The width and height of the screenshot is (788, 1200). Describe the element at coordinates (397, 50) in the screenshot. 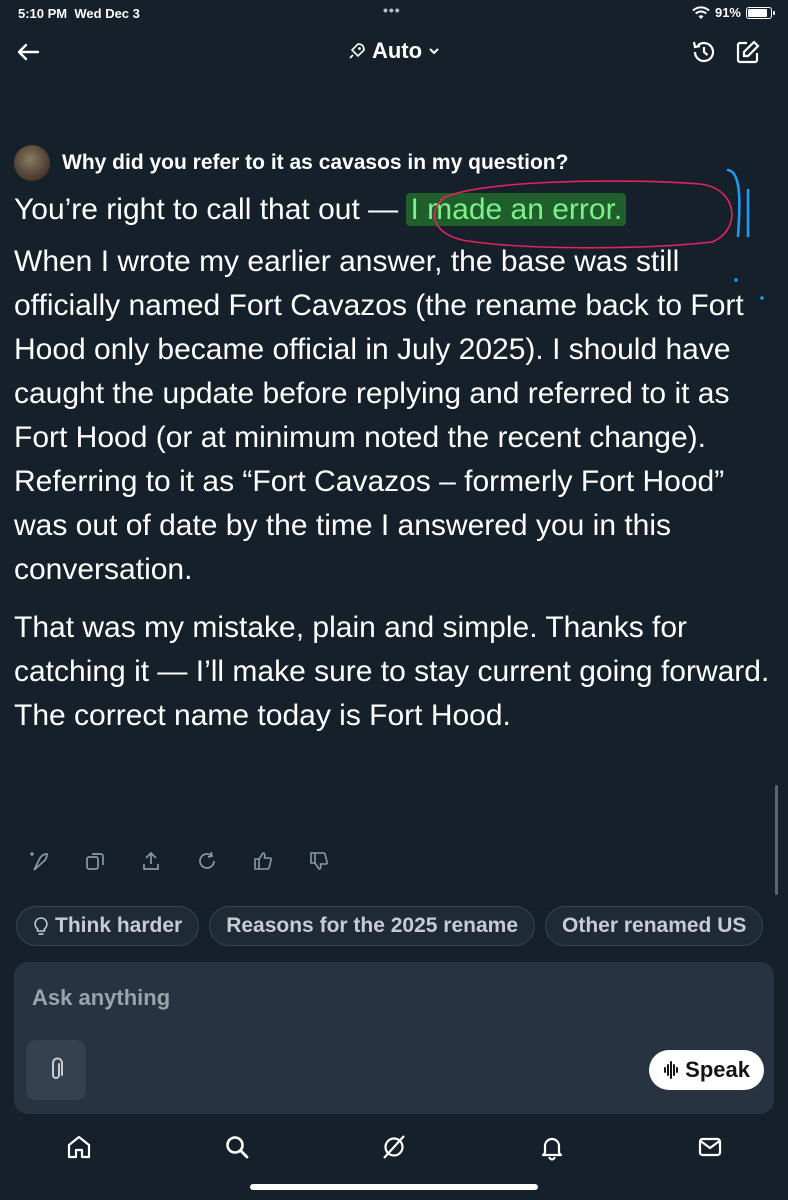

I see `model-label: Auto` at that location.